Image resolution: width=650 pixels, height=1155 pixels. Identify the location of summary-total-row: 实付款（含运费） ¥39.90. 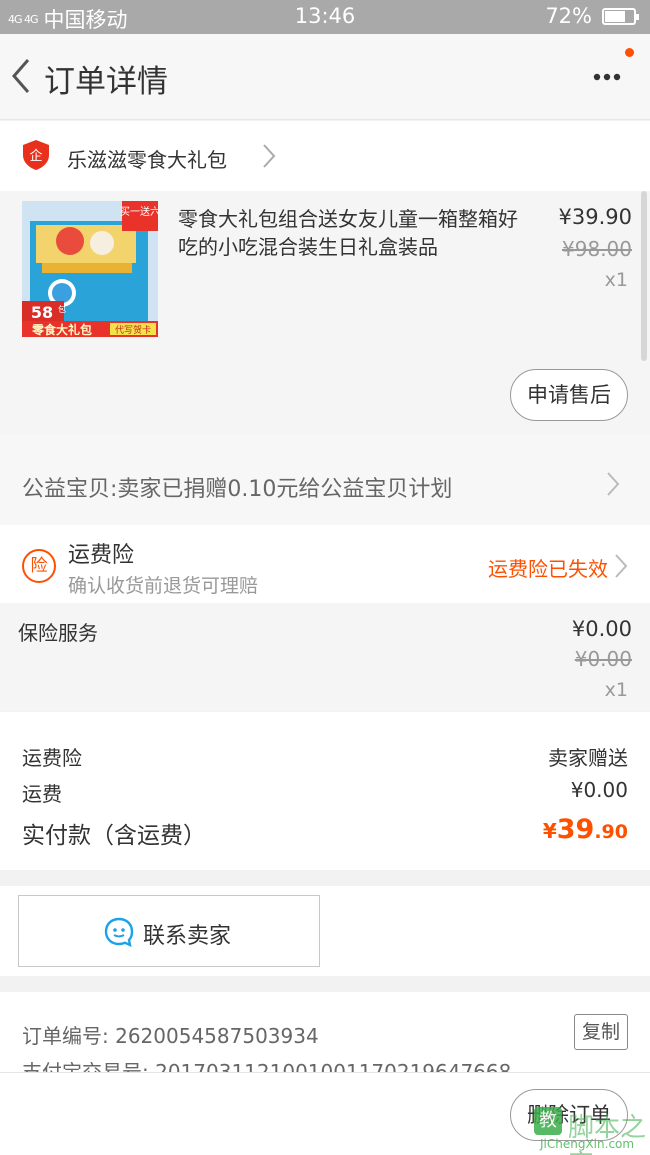
(325, 832).